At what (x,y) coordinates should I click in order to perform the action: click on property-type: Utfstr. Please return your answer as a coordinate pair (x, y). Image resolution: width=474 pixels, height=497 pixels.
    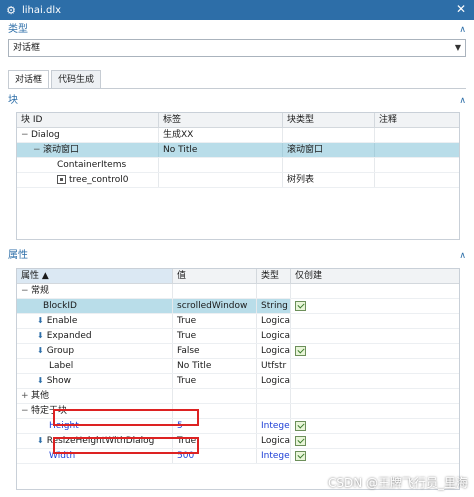
    Looking at the image, I should click on (274, 366).